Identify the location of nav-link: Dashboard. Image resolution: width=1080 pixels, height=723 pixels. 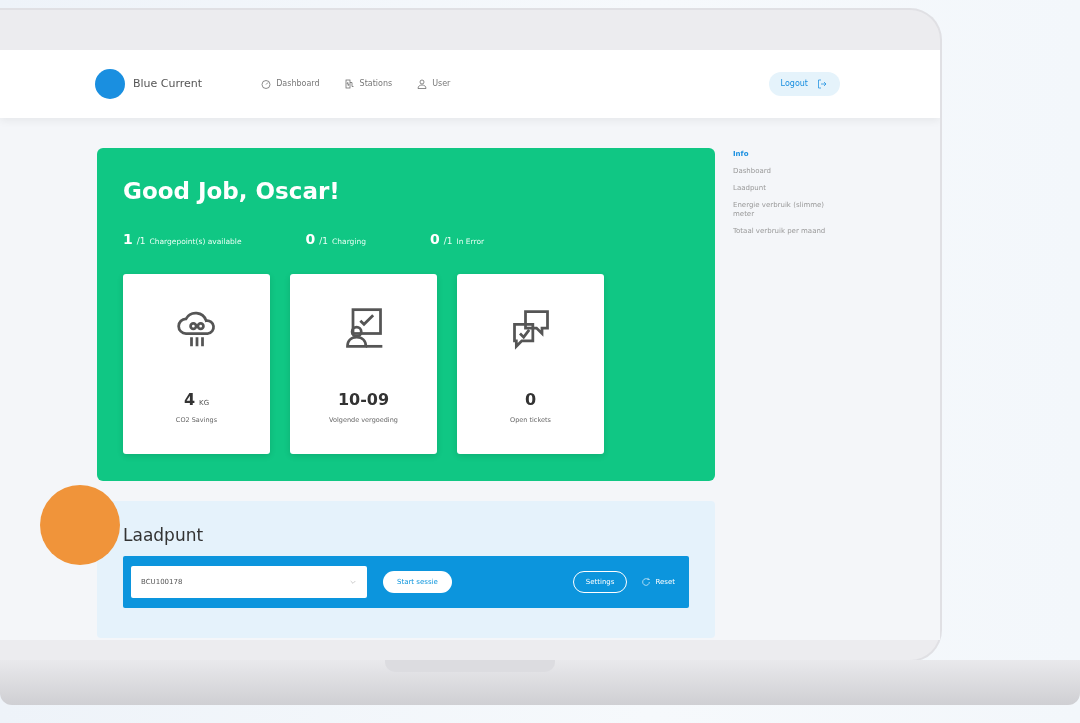
(290, 84).